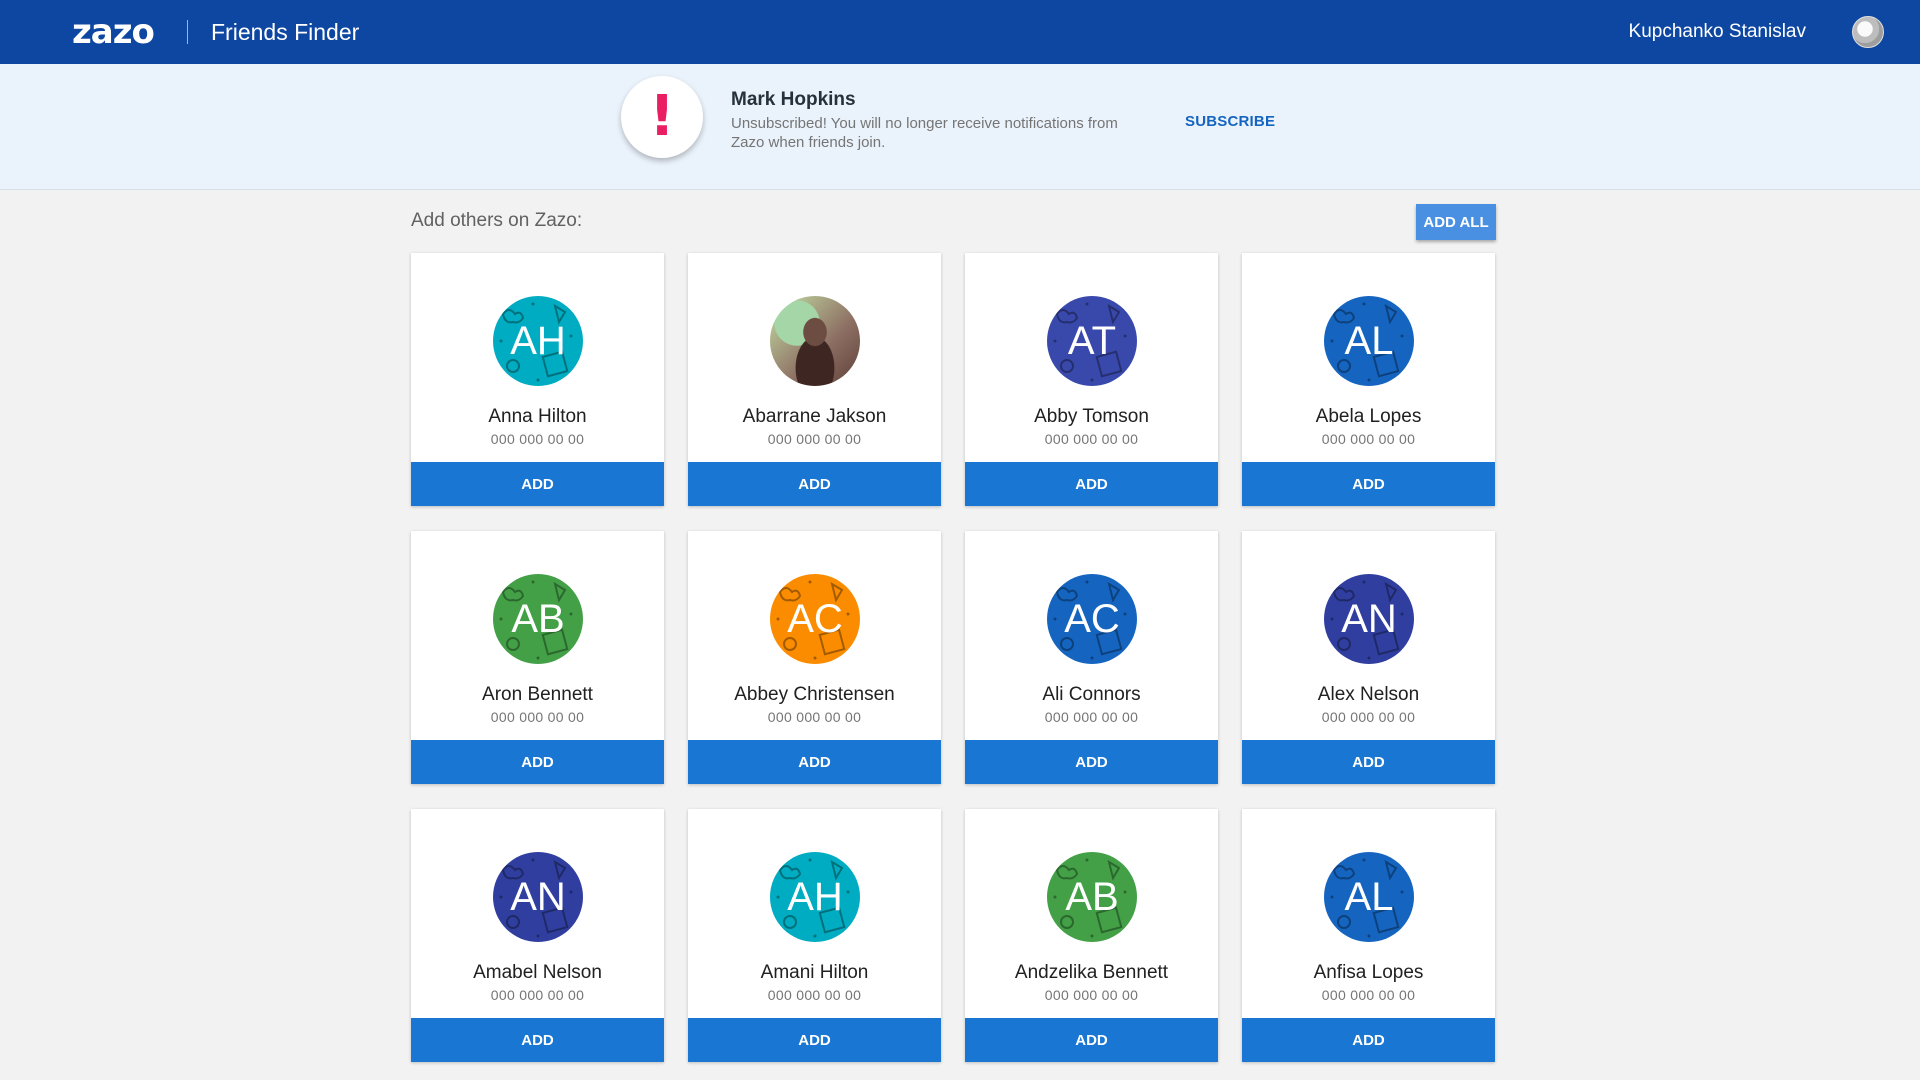 This screenshot has width=1920, height=1080. Describe the element at coordinates (1091, 694) in the screenshot. I see `contact-name: Ali Connors` at that location.